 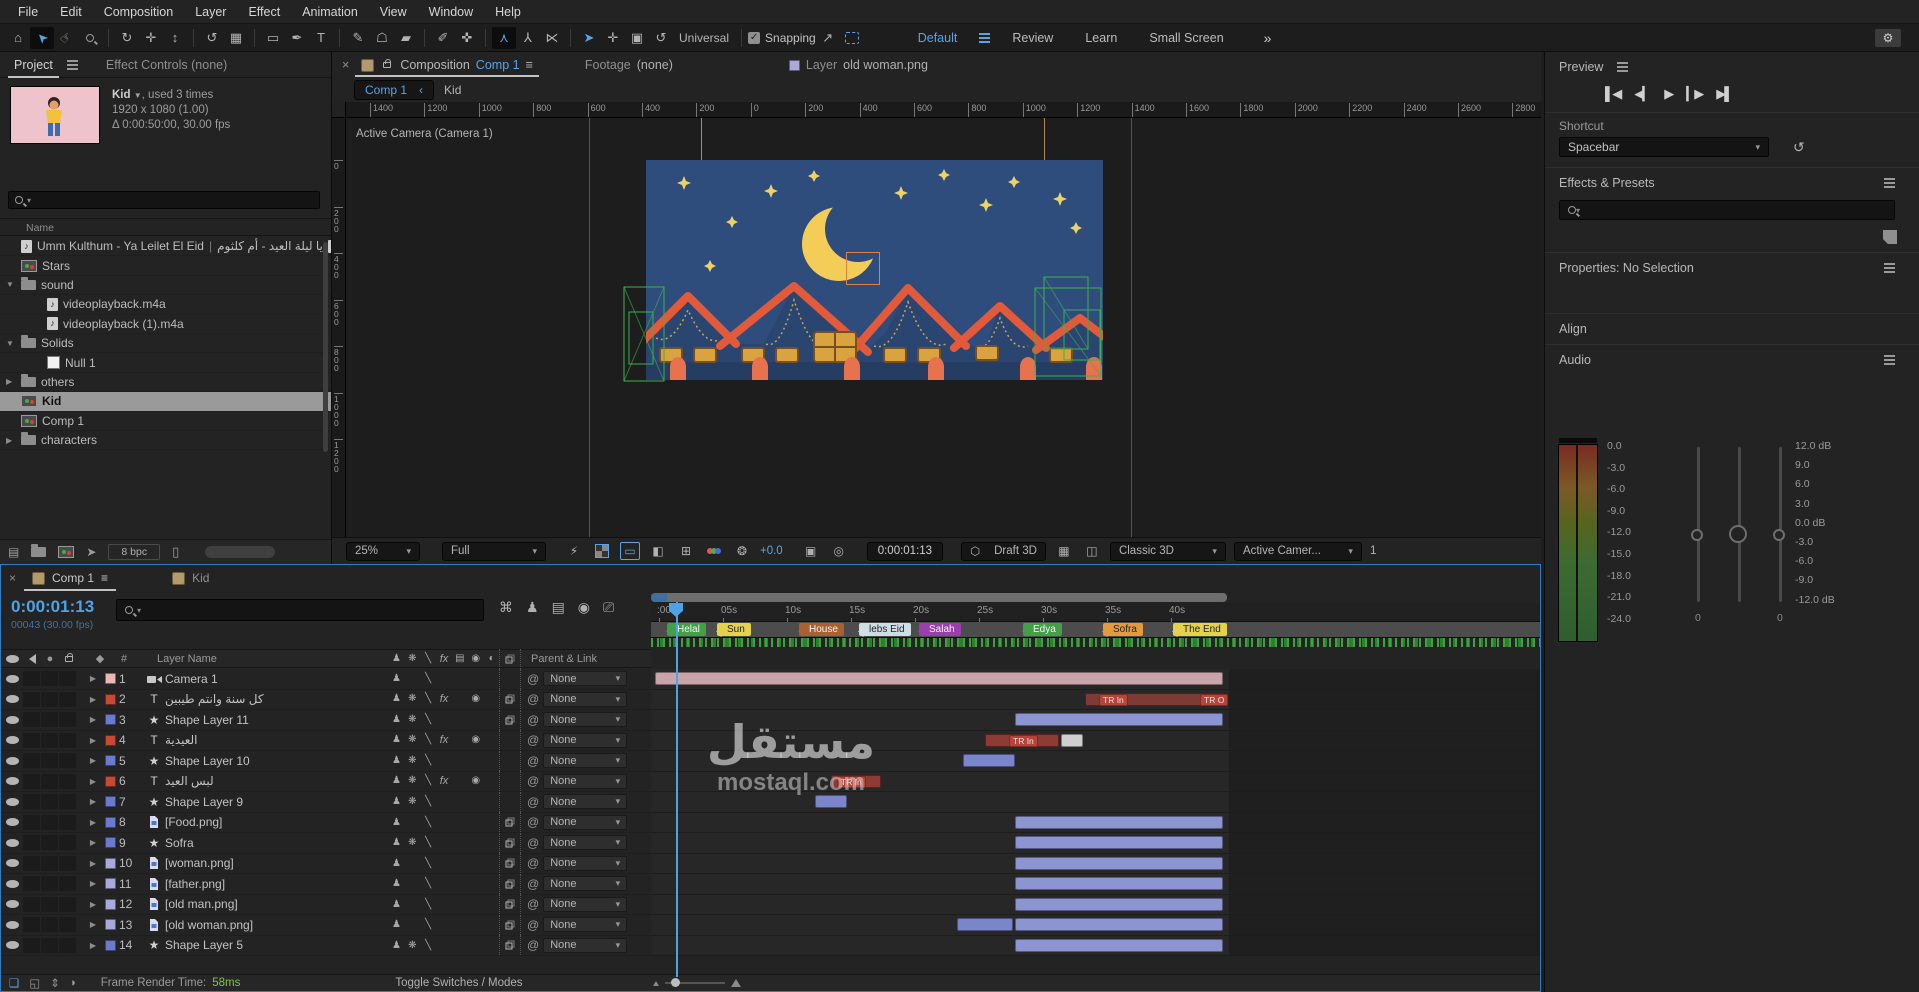 I want to click on workspace-tab: Small Screen, so click(x=1186, y=38).